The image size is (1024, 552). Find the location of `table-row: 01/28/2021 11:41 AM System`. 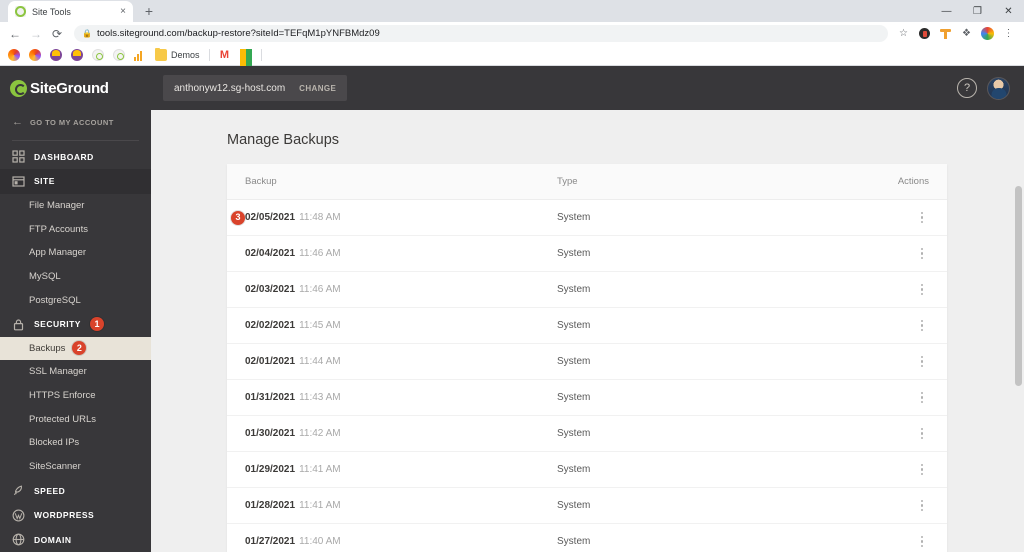

table-row: 01/28/2021 11:41 AM System is located at coordinates (587, 506).